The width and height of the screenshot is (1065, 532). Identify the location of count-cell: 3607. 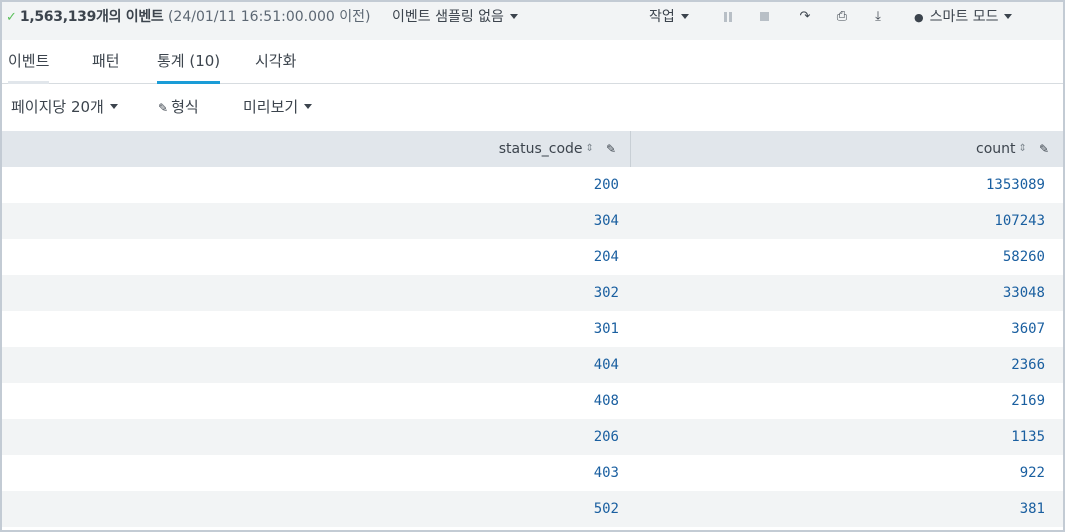
(838, 329).